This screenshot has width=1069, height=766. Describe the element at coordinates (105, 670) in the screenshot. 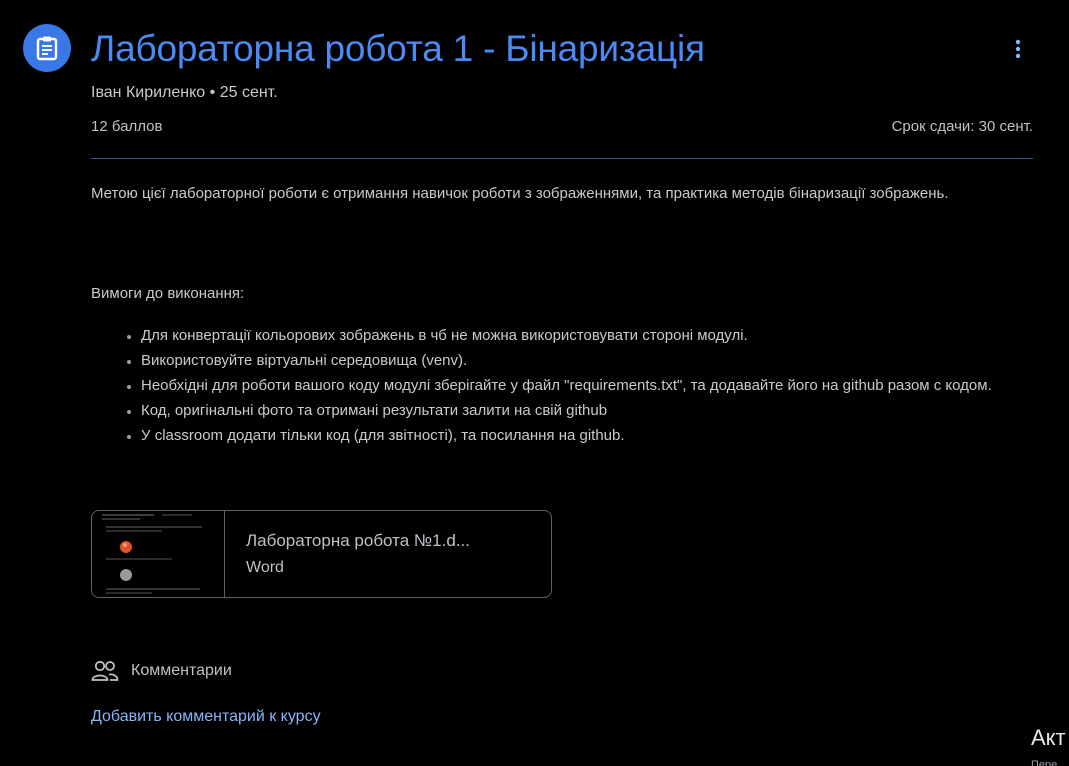

I see `people-icon` at that location.